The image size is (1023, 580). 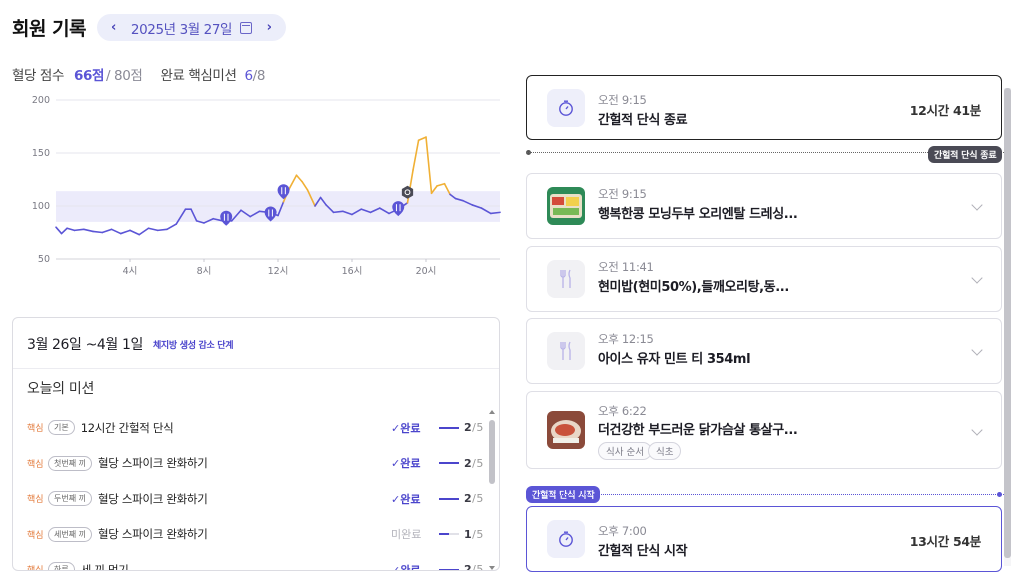 What do you see at coordinates (255, 535) in the screenshot?
I see `mission-row: 핵심 세번째 끼 혈당 스파이크 완화하기 미완료 1/5` at bounding box center [255, 535].